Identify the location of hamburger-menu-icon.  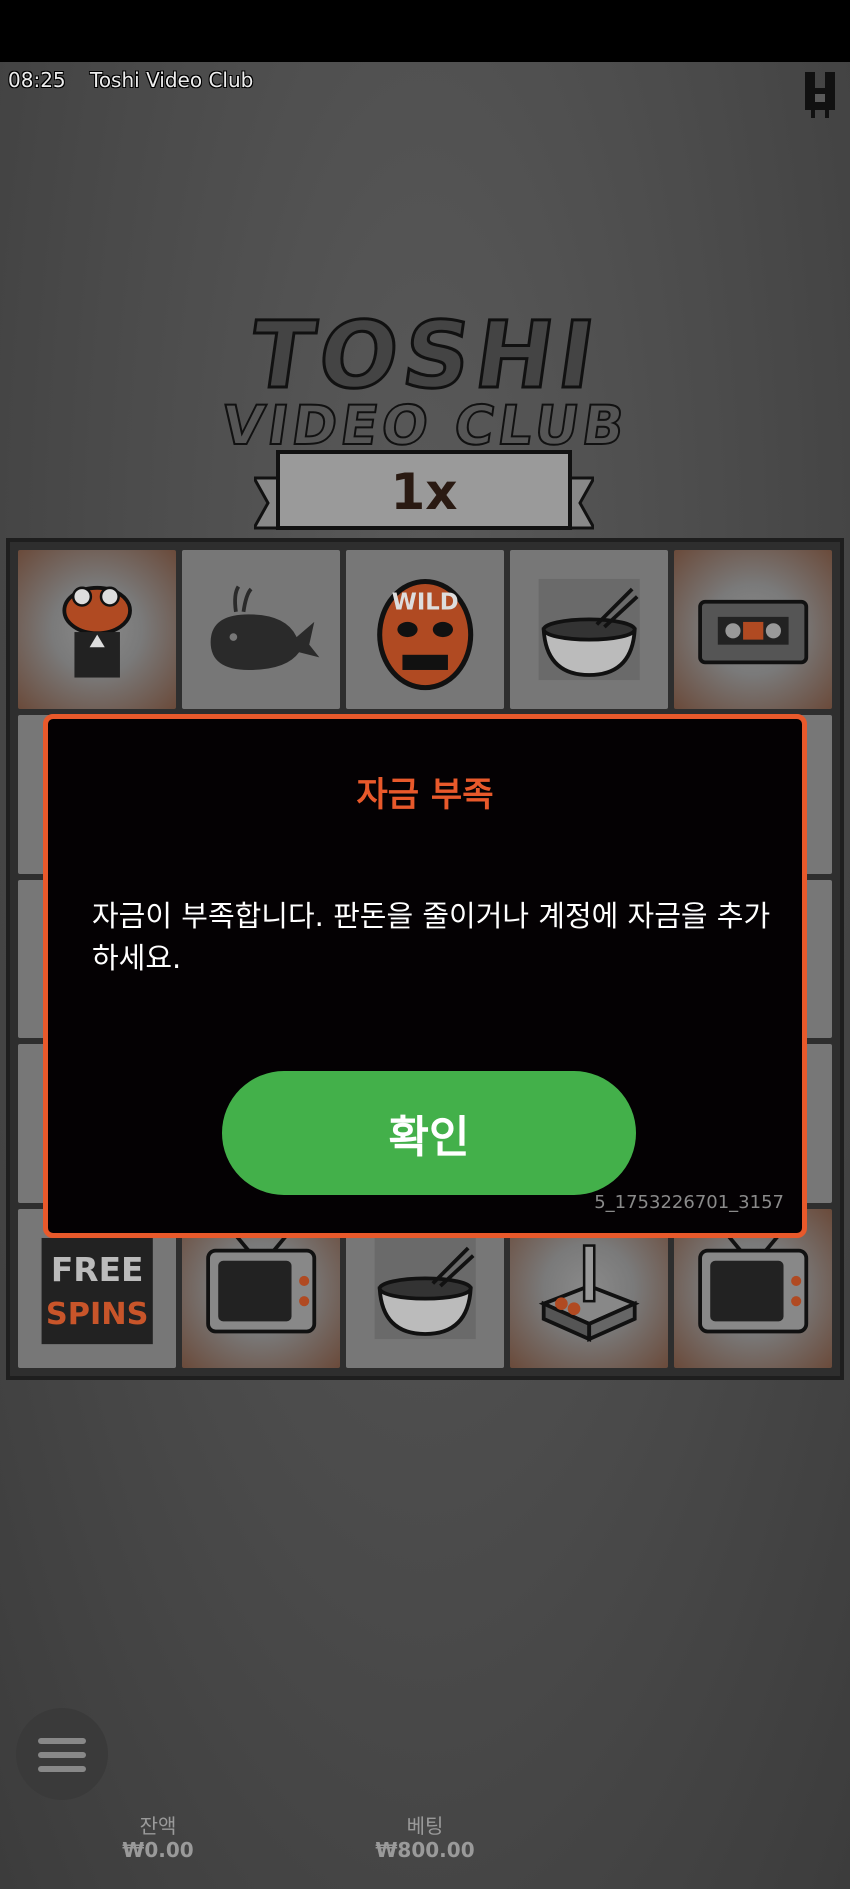
(62, 1755).